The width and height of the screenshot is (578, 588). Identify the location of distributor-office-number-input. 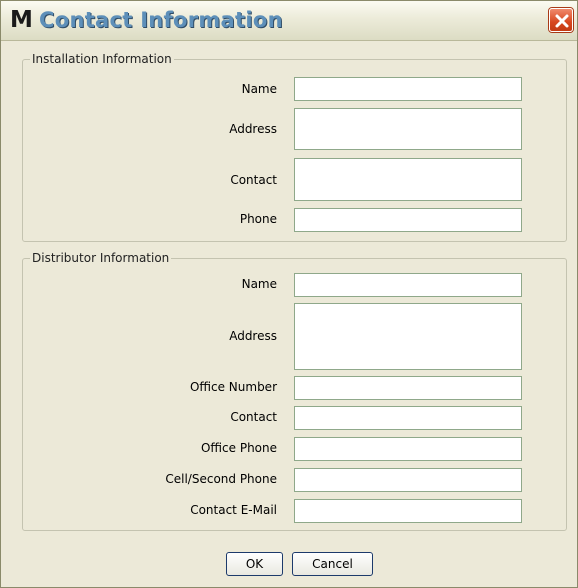
(408, 388).